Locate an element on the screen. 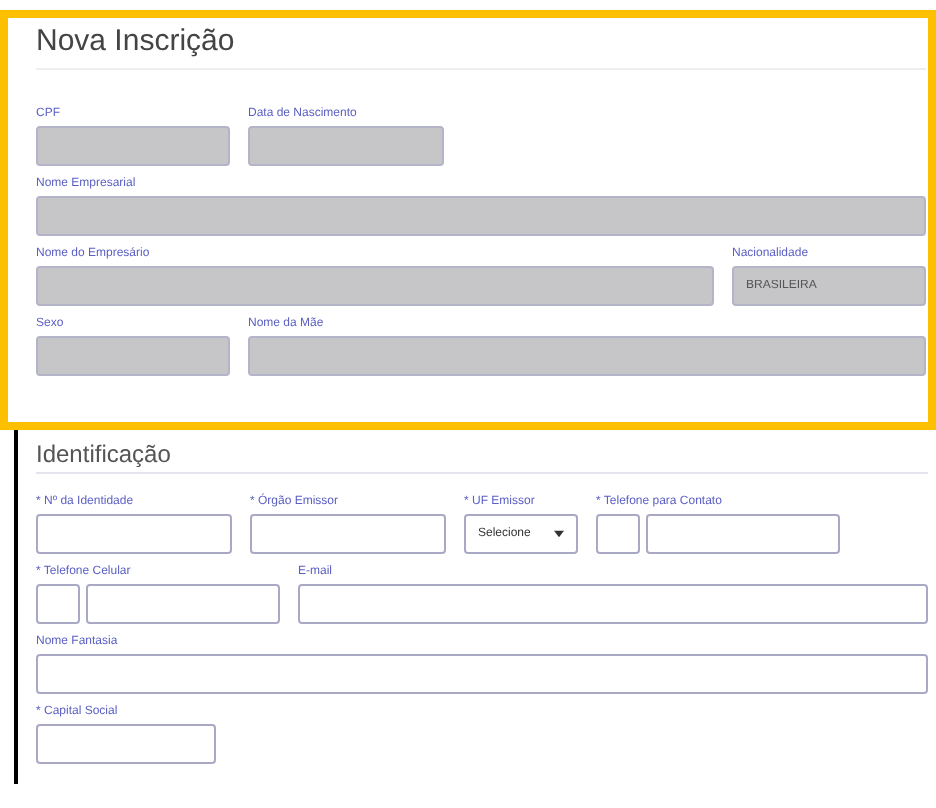 Image resolution: width=936 pixels, height=808 pixels. section-title: Nova Inscrição is located at coordinates (135, 42).